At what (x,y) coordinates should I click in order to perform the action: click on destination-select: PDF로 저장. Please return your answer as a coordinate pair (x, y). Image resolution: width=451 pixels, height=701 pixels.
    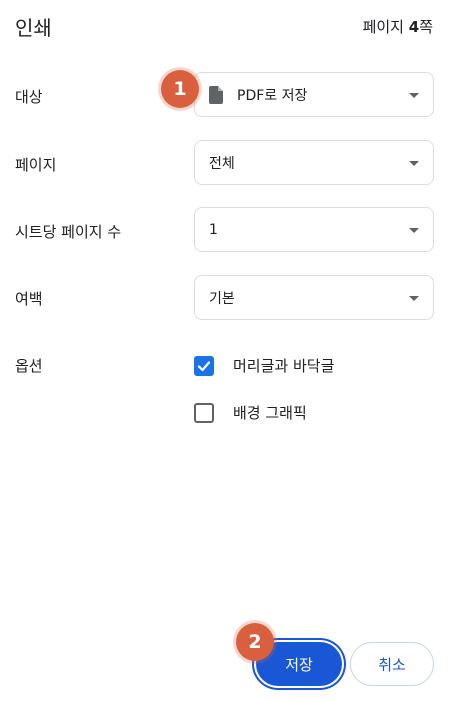
    Looking at the image, I should click on (314, 94).